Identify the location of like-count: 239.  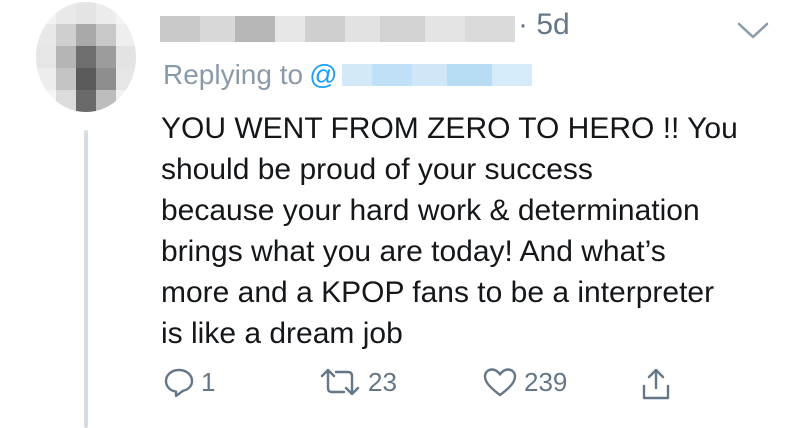
(546, 381).